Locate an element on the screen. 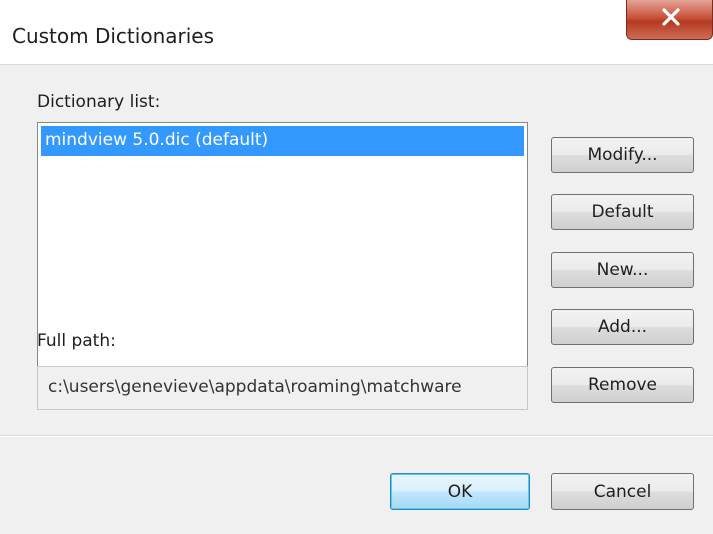 The height and width of the screenshot is (534, 713). full-path-label: Full path: is located at coordinates (76, 341).